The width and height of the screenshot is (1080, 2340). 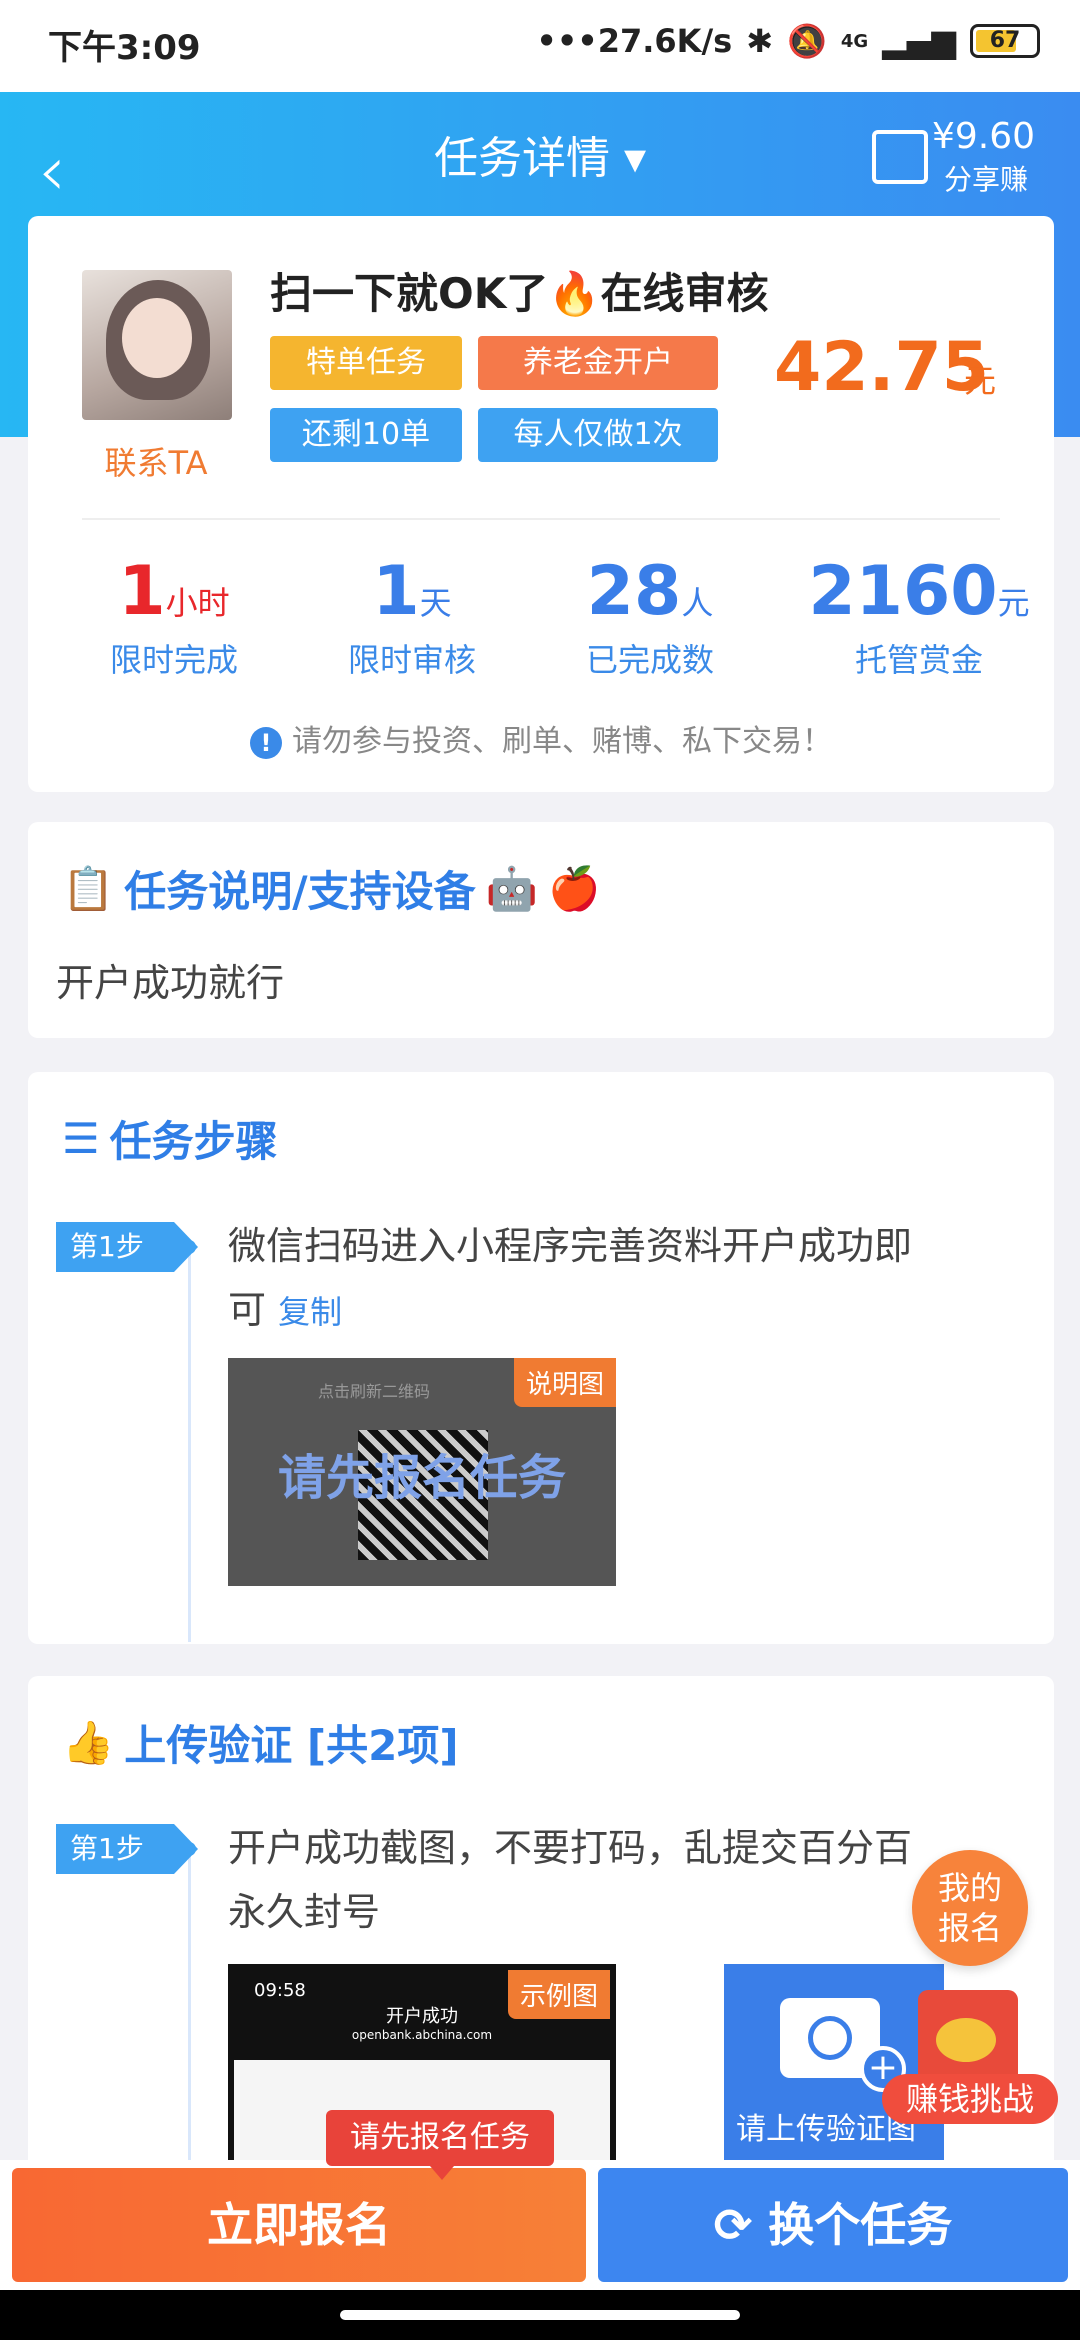 What do you see at coordinates (918, 660) in the screenshot?
I see `stat-label: 托管赏金` at bounding box center [918, 660].